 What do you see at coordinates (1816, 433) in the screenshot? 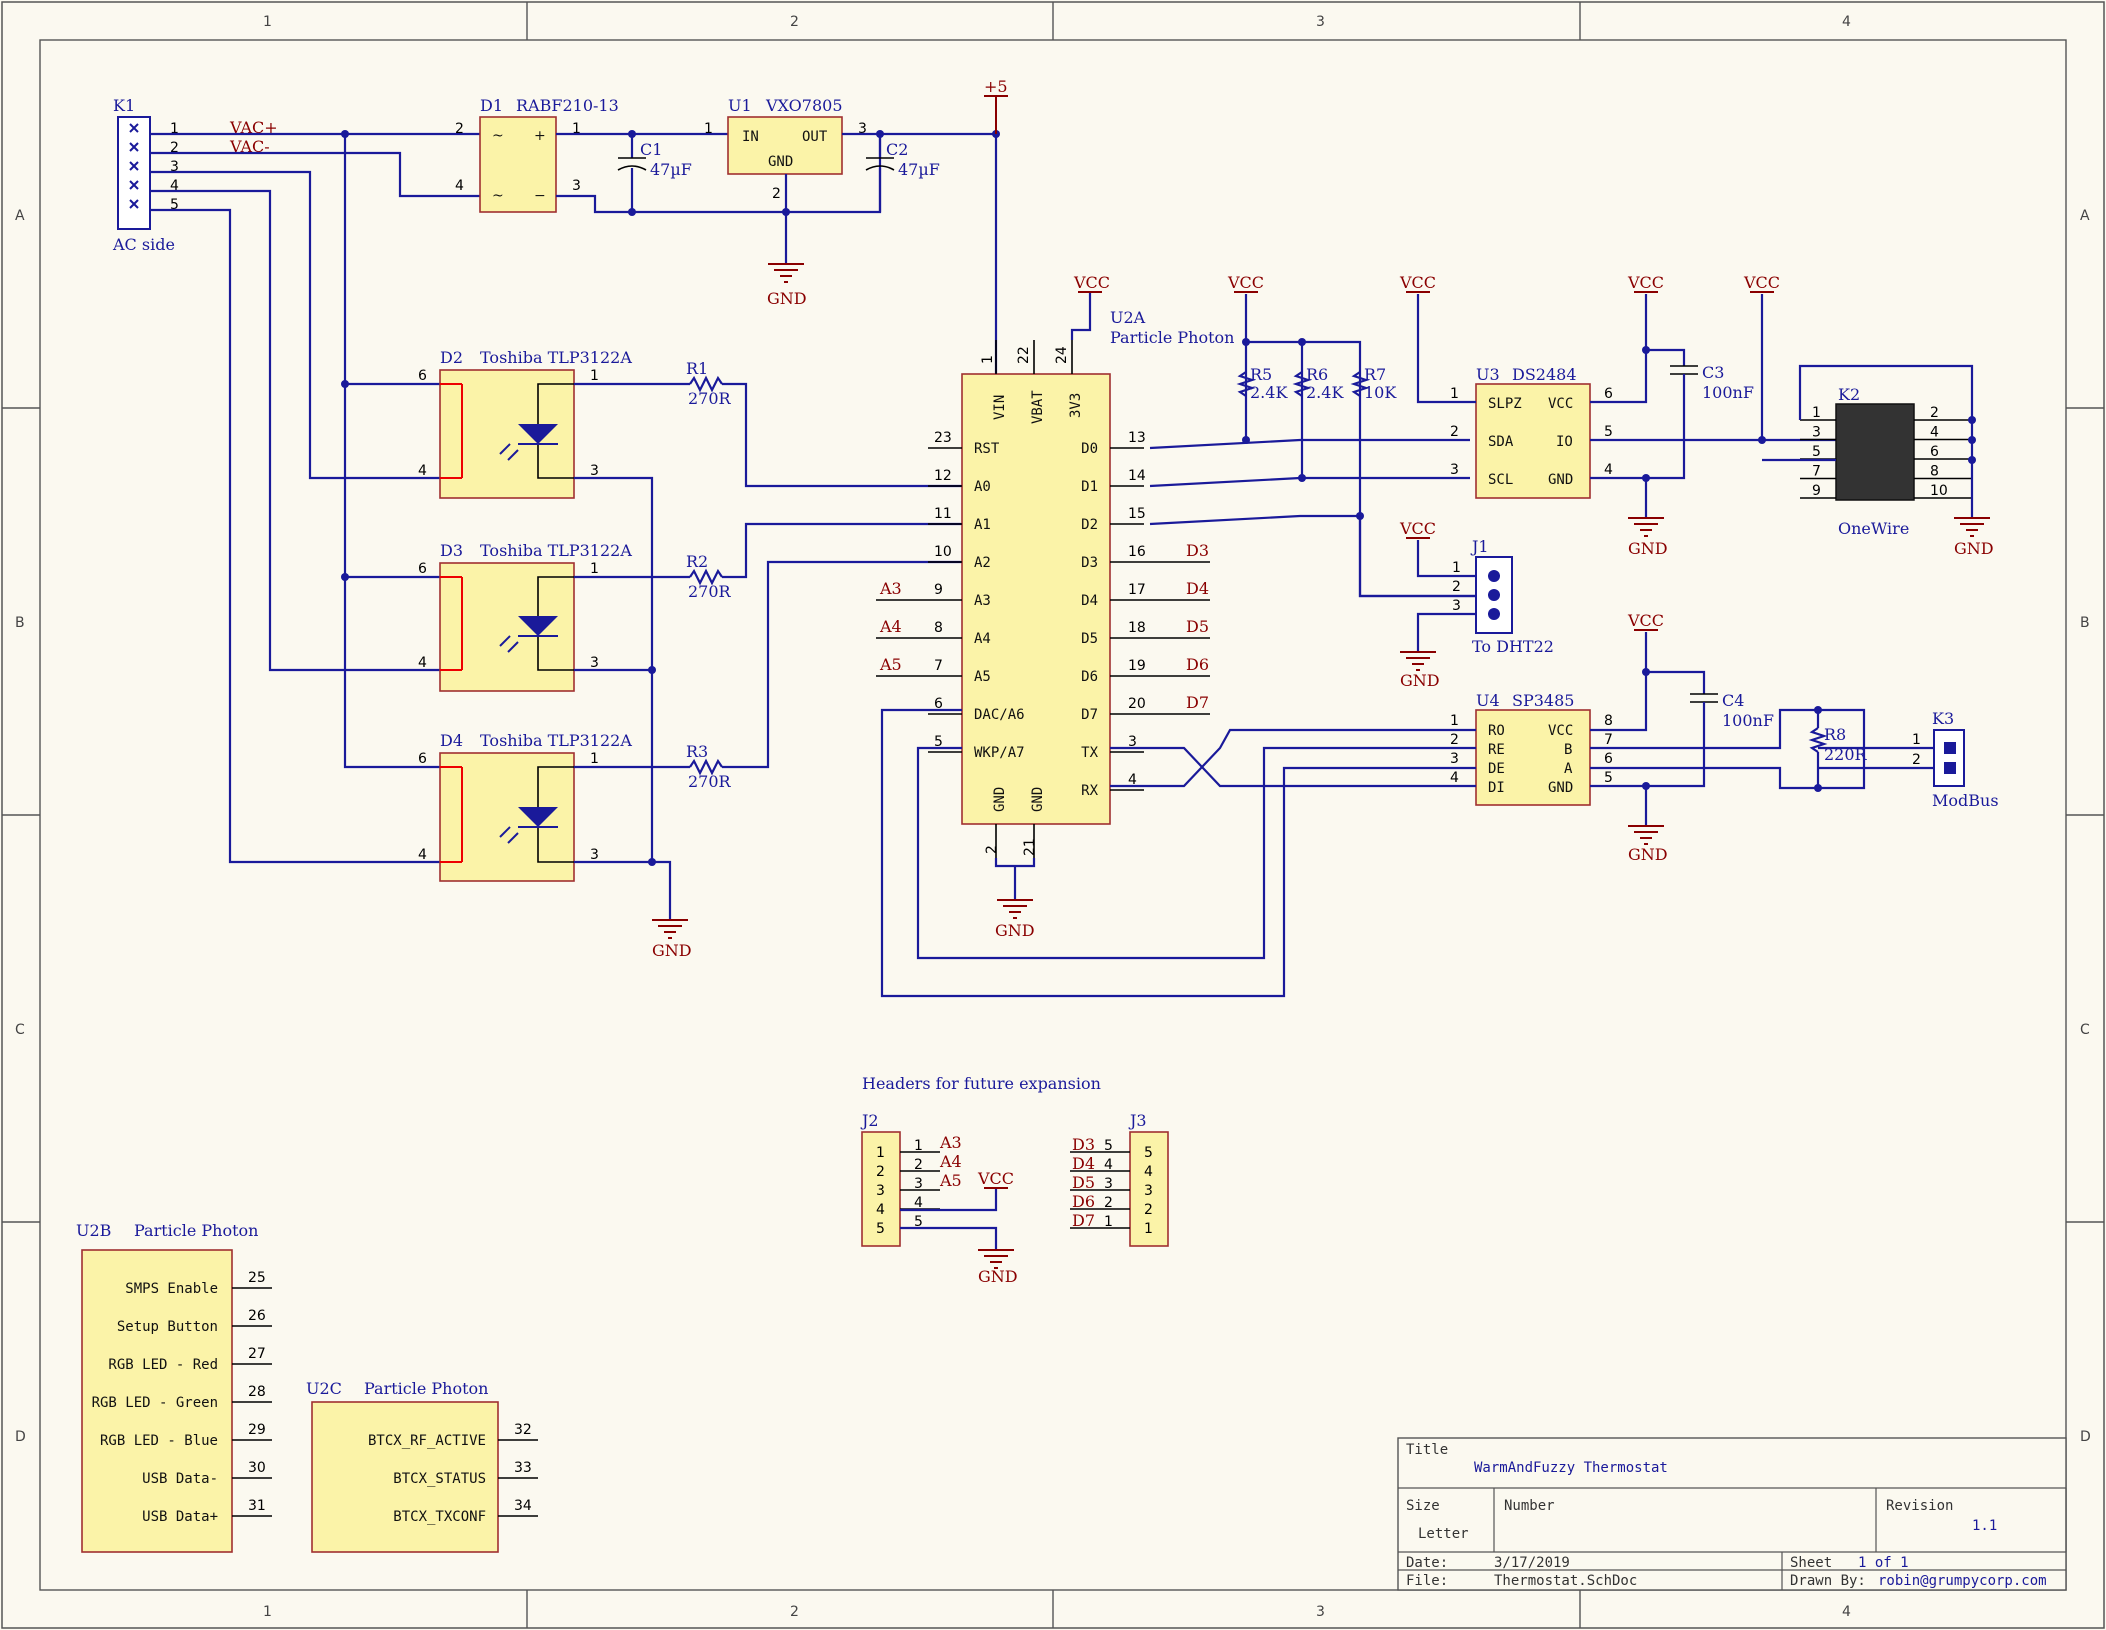
I see `k2-pin-3: 3` at bounding box center [1816, 433].